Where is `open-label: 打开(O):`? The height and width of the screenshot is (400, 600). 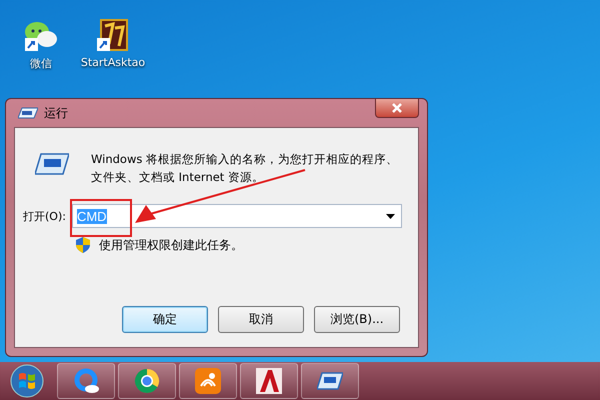
open-label: 打开(O): is located at coordinates (44, 216).